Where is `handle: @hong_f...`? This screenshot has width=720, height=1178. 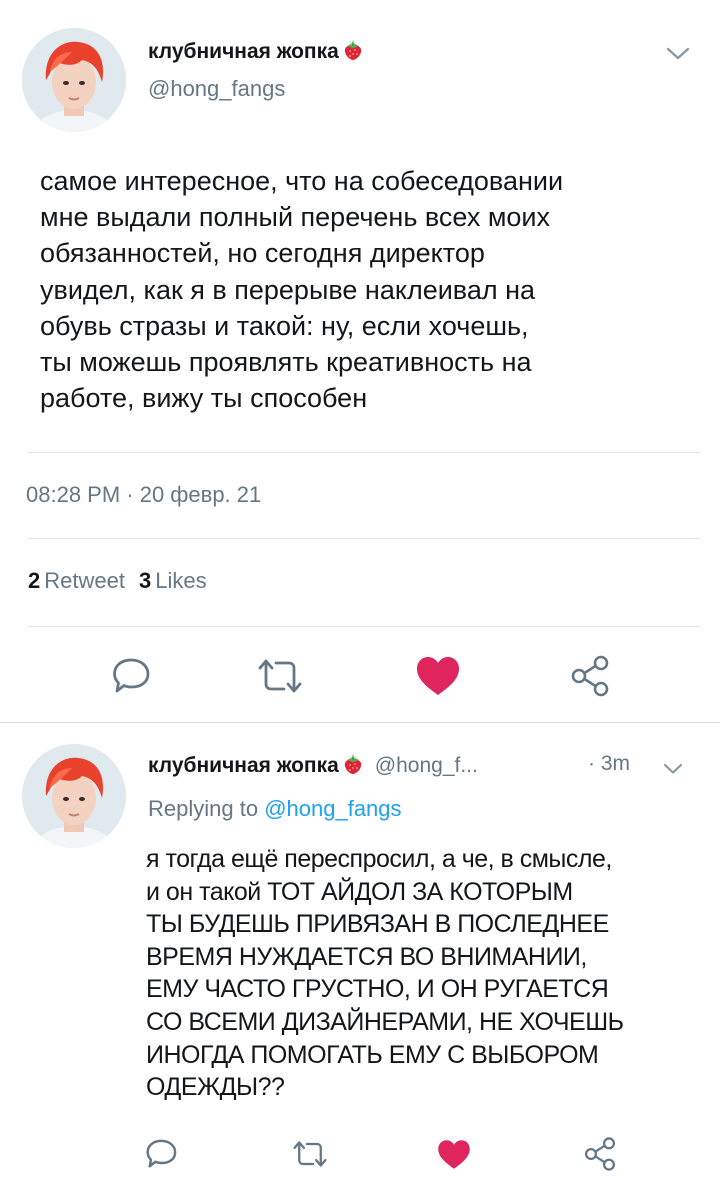
handle: @hong_f... is located at coordinates (426, 765).